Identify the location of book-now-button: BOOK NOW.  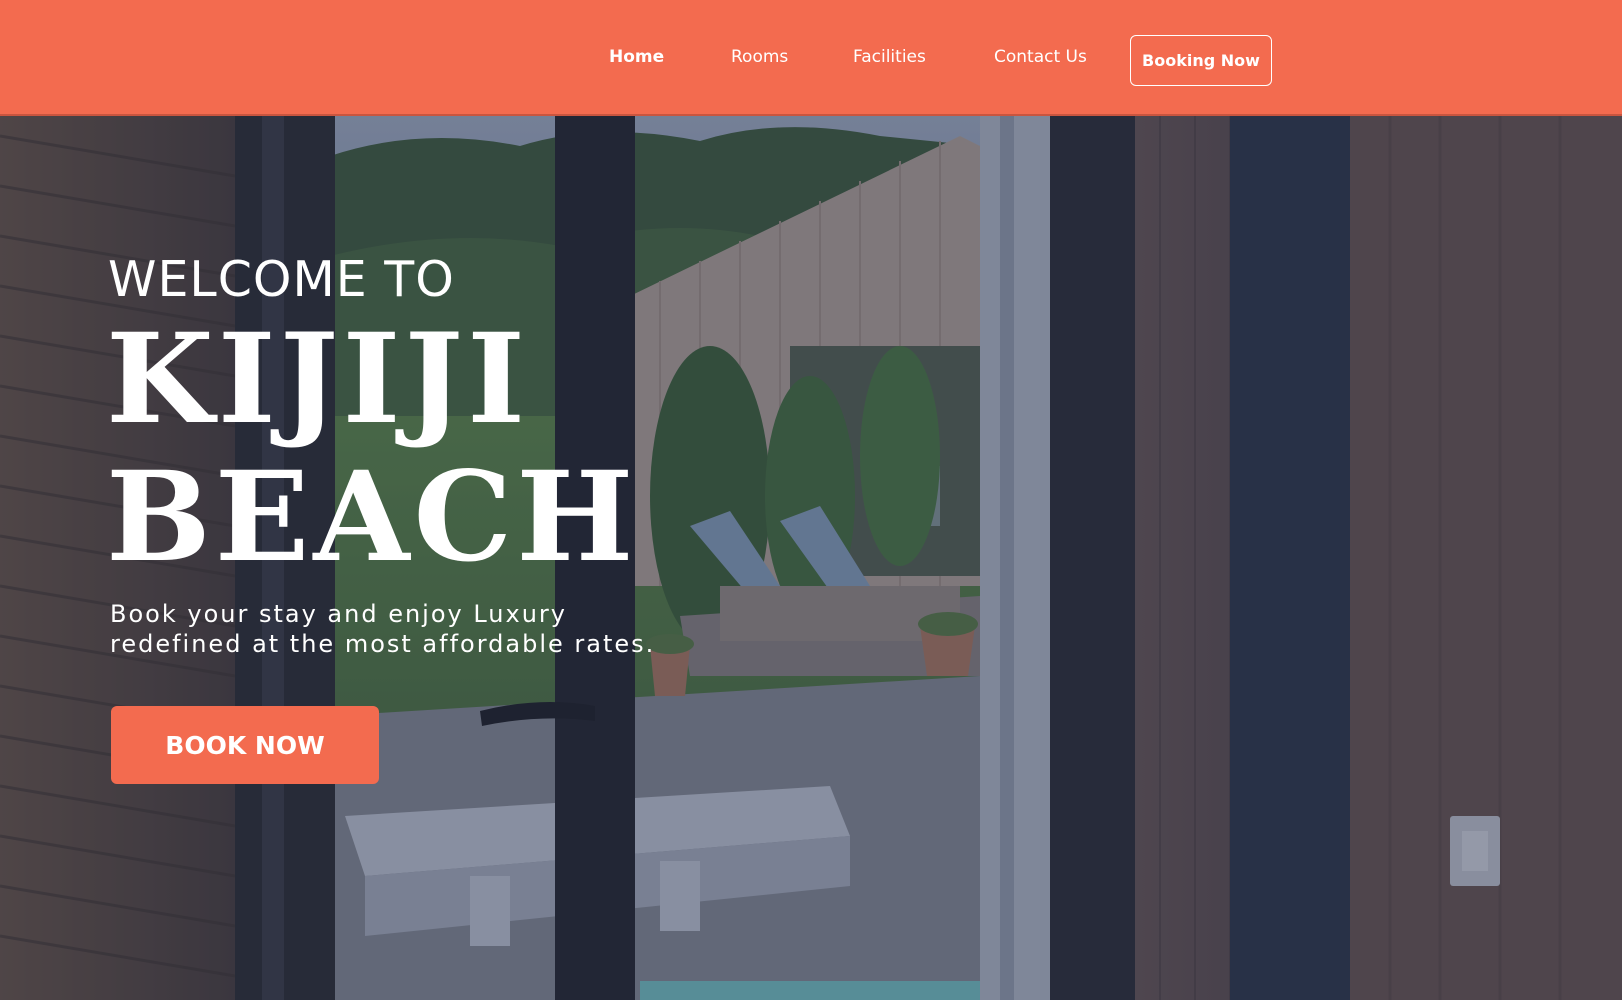
(245, 745).